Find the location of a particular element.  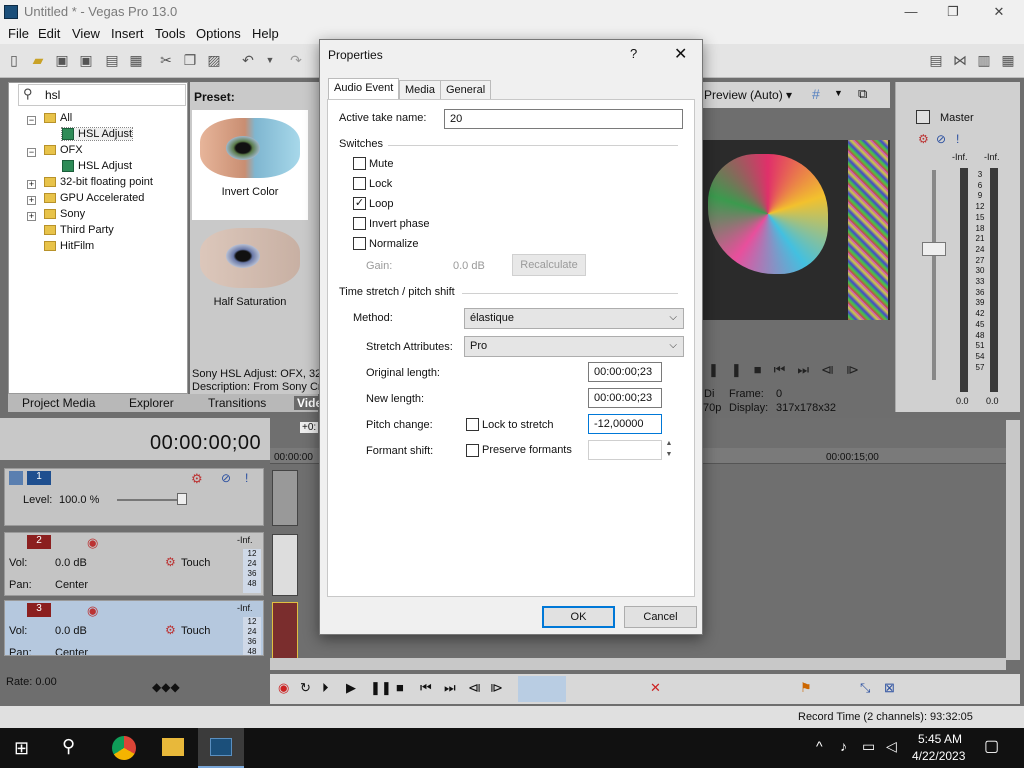

menu-tools: Tools is located at coordinates (170, 33).